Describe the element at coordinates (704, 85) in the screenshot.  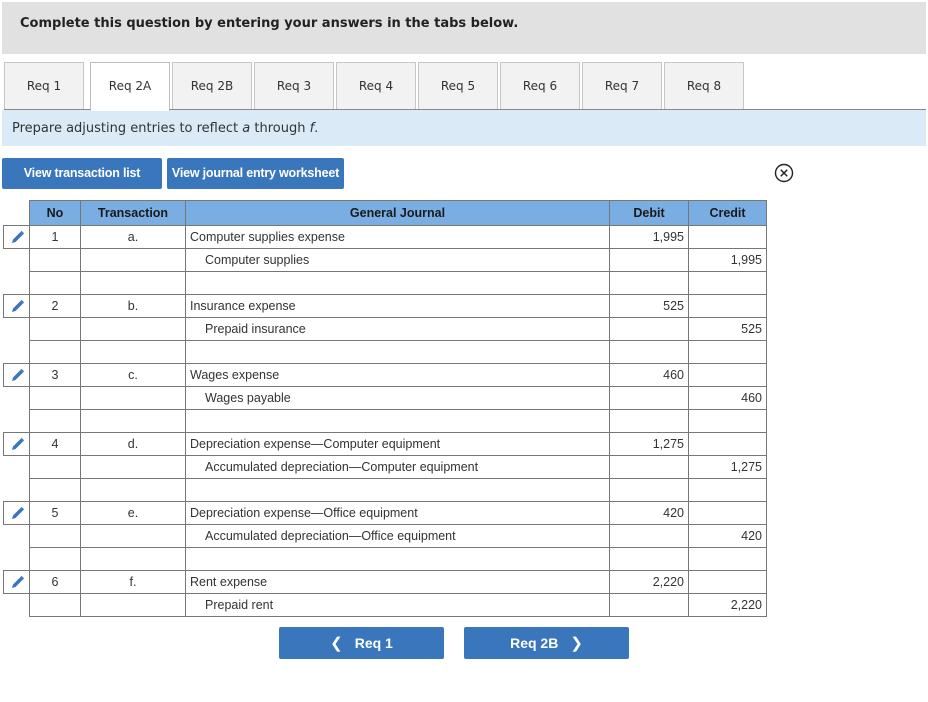
I see `tab-req-8: Req 8` at that location.